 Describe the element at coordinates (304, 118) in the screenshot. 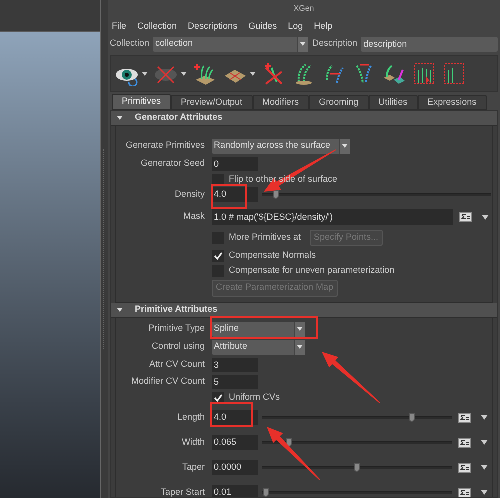

I see `section-header: Generator Attributes` at that location.